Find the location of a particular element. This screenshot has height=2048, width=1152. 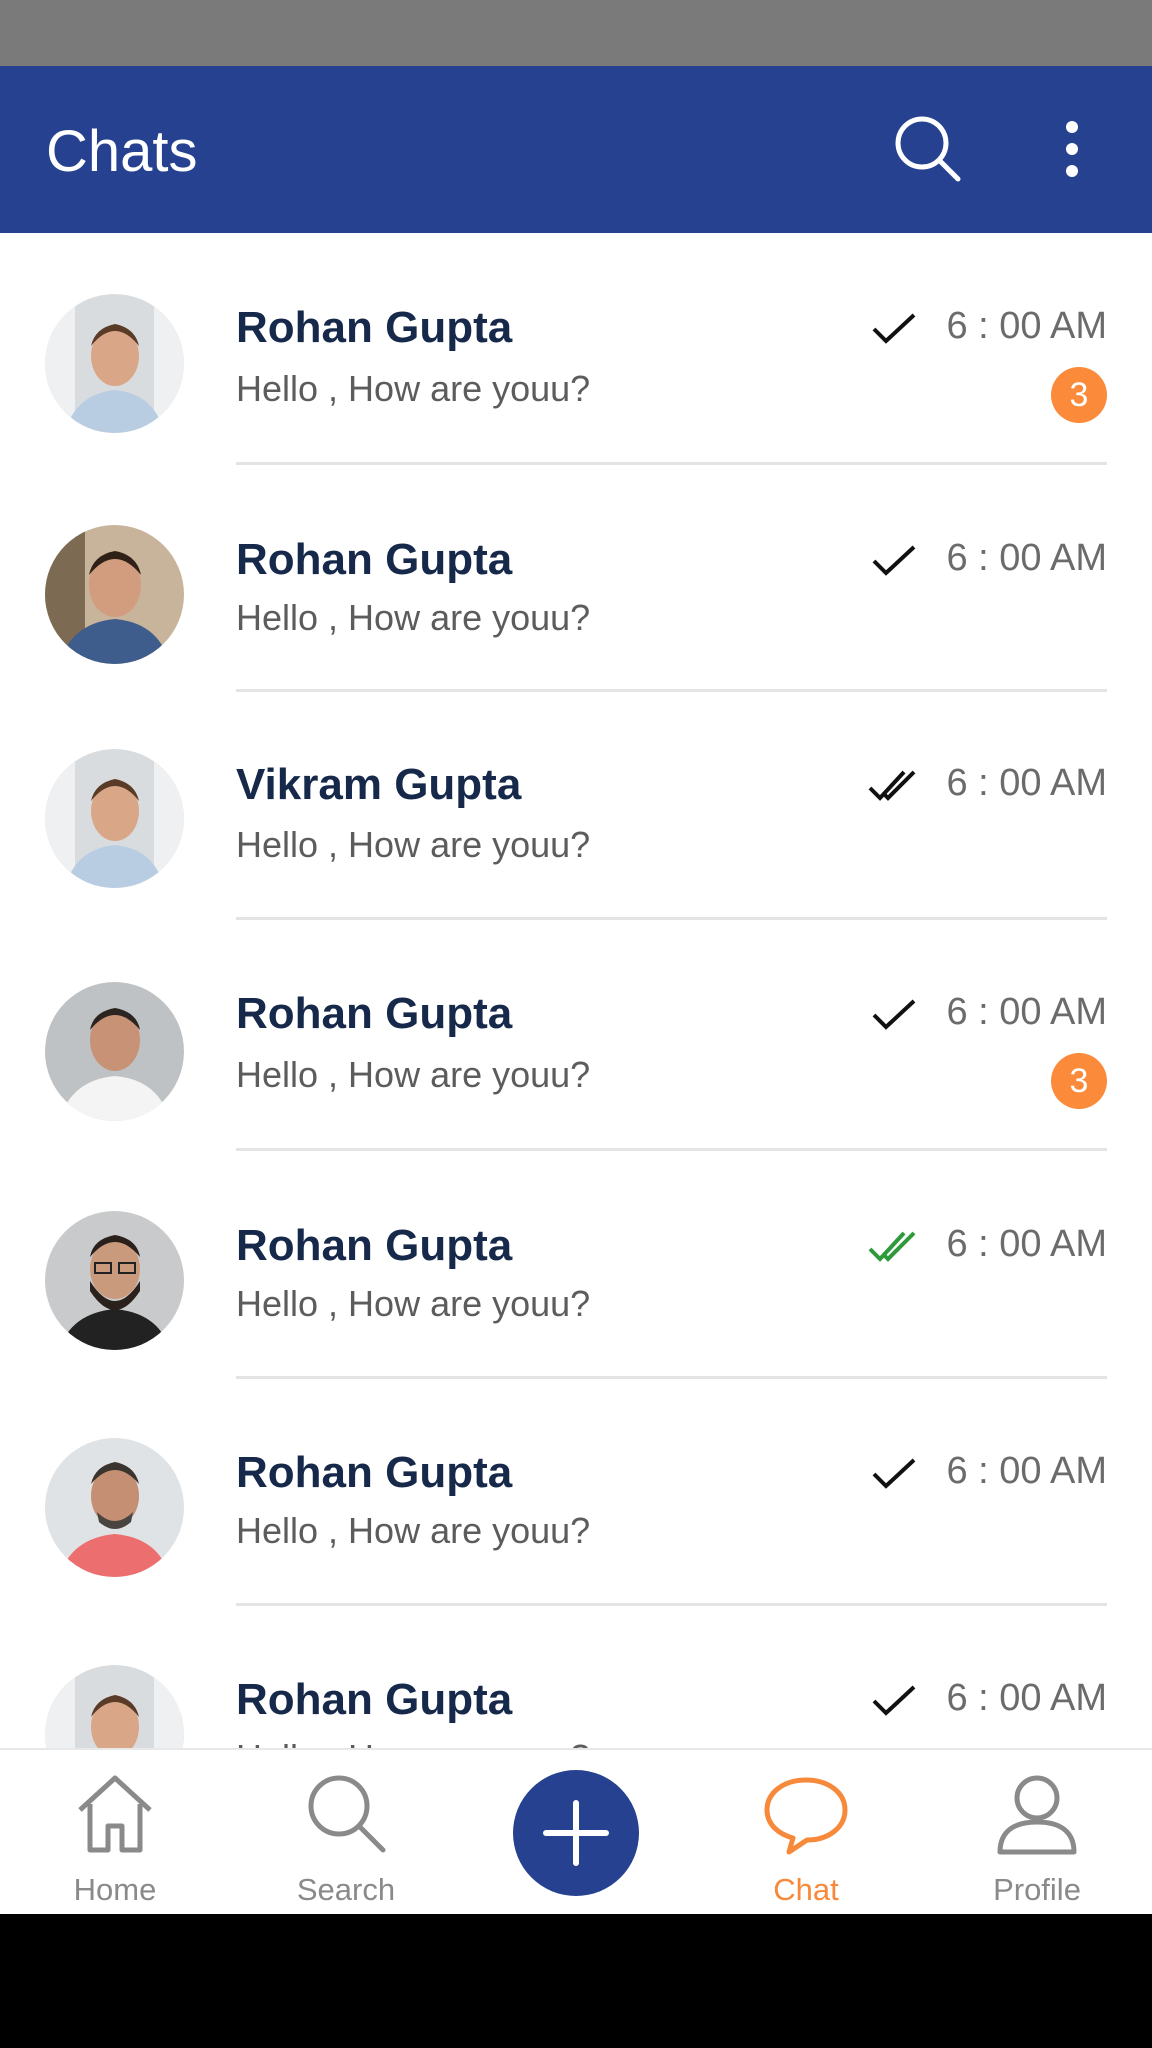

nav-home-label: Home is located at coordinates (115, 1889).